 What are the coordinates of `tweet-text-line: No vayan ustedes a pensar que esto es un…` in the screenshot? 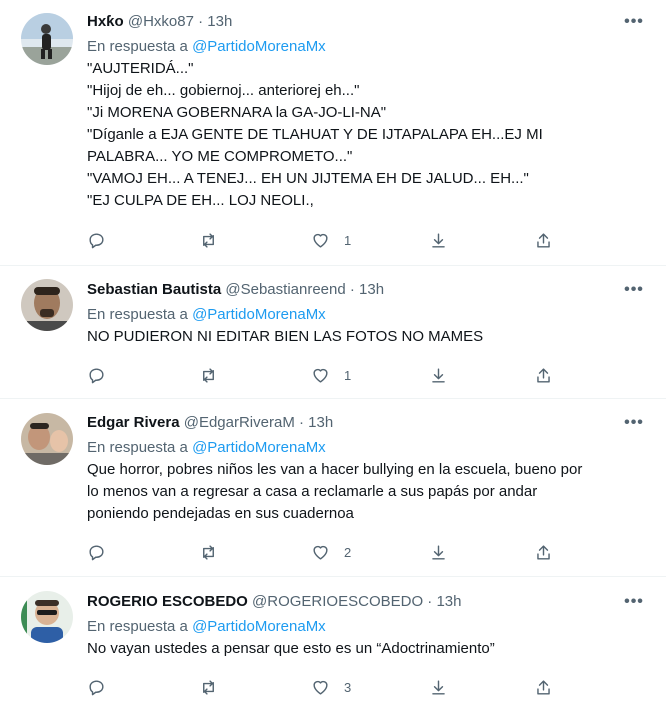 It's located at (291, 648).